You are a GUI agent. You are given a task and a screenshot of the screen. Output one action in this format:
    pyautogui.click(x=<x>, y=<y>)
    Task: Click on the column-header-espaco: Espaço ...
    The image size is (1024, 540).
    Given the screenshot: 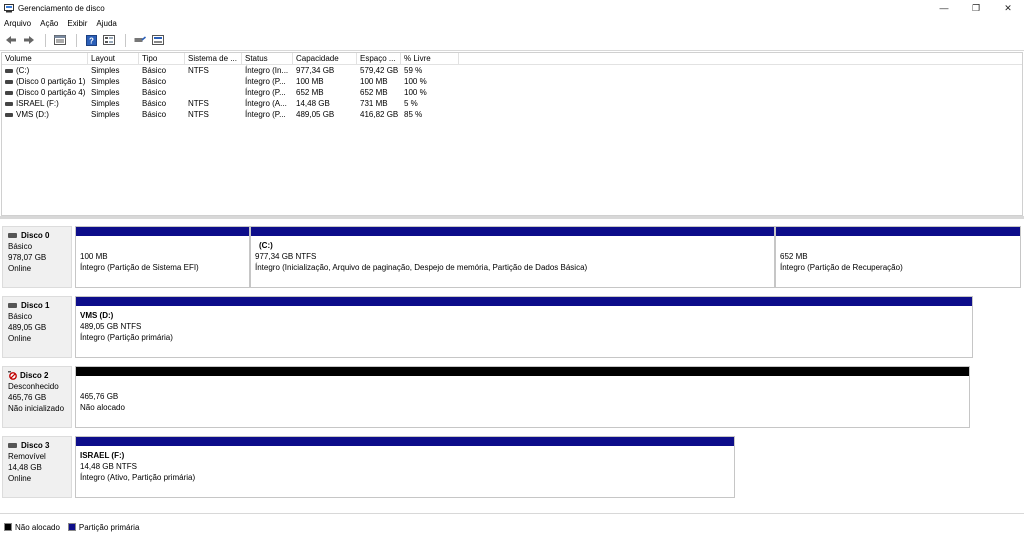 What is the action you would take?
    pyautogui.click(x=379, y=58)
    